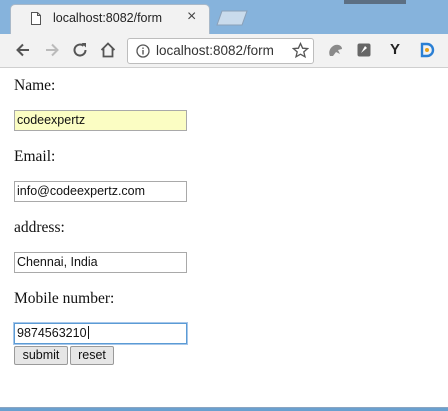 Image resolution: width=448 pixels, height=411 pixels. Describe the element at coordinates (100, 262) in the screenshot. I see `address-input: Chennai, India` at that location.